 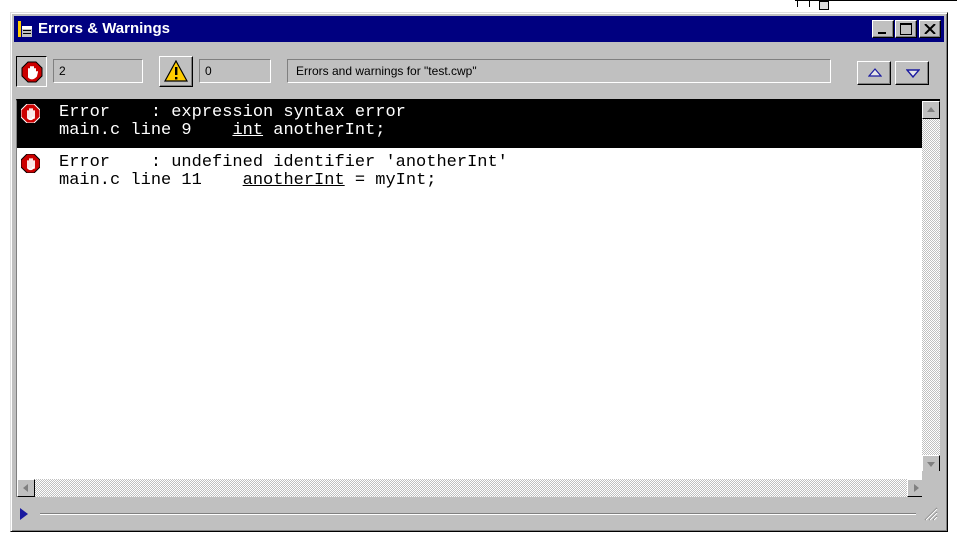 I want to click on previous-arrow-icon, so click(x=875, y=72).